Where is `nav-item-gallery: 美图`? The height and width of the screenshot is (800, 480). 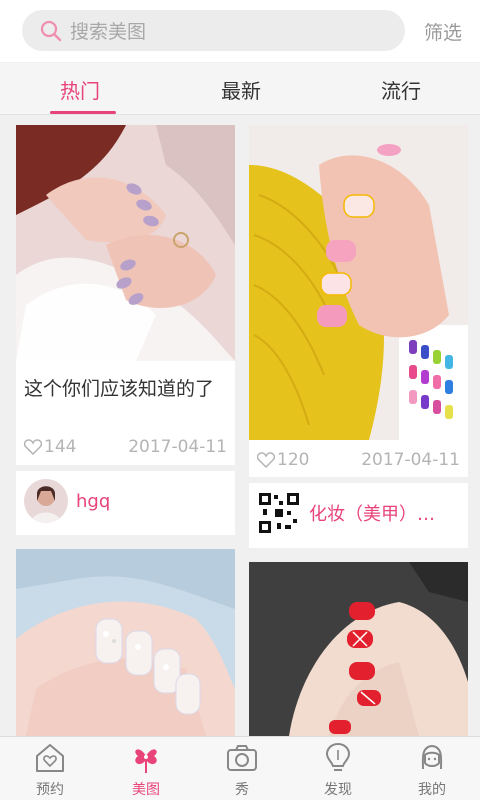 nav-item-gallery: 美图 is located at coordinates (146, 770).